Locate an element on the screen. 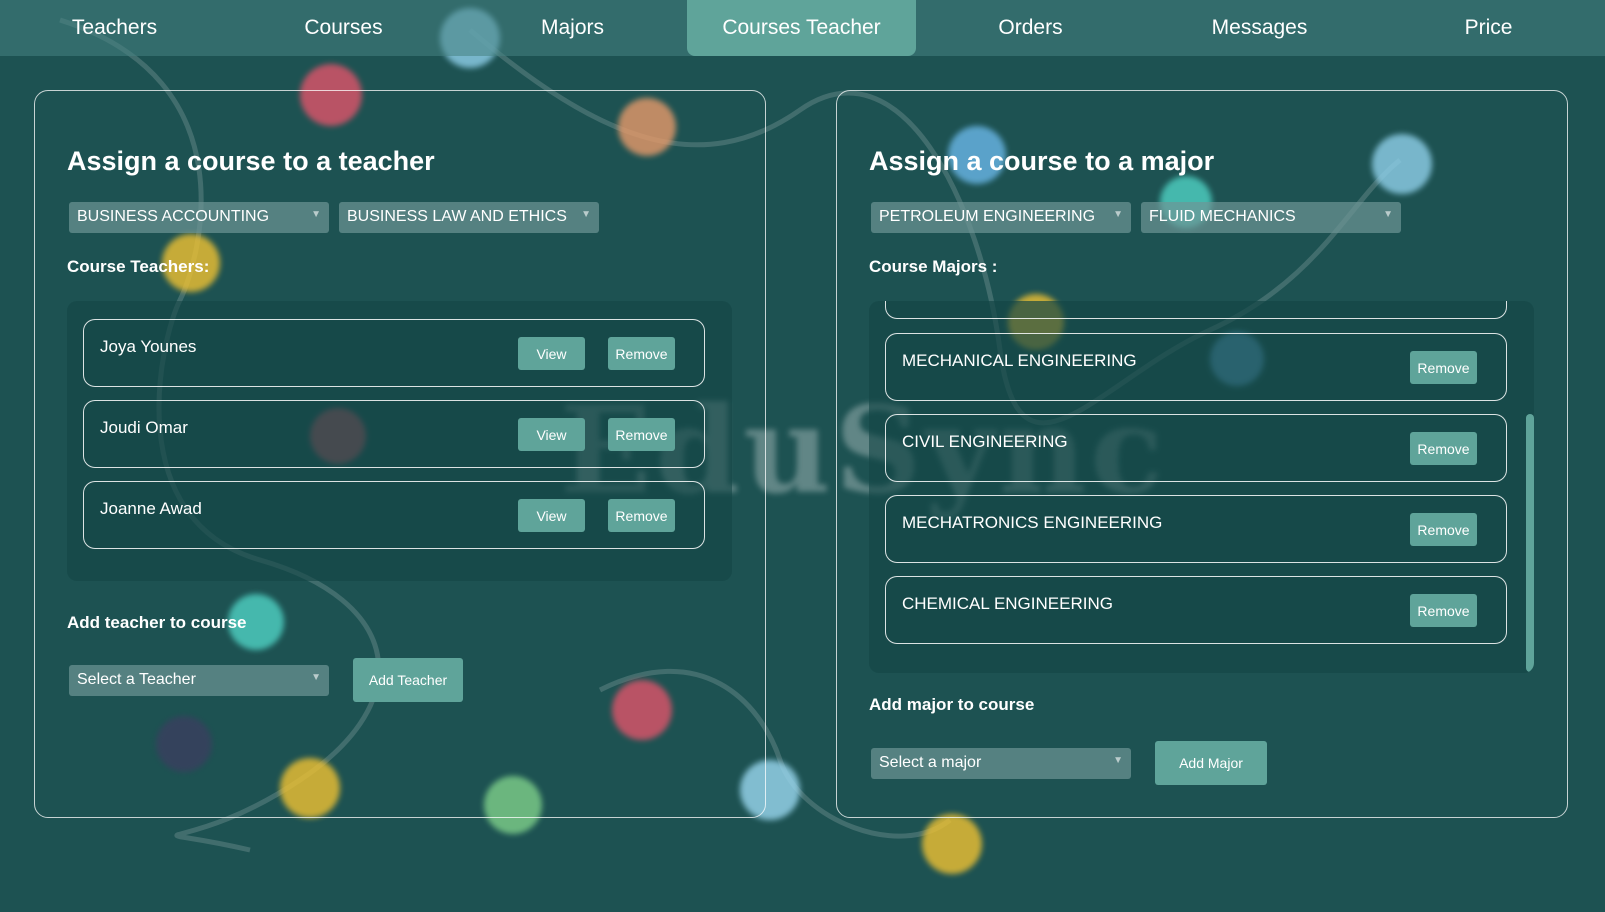 The height and width of the screenshot is (912, 1605). major-item: MECHANICAL ENGINEERING Remove is located at coordinates (1196, 367).